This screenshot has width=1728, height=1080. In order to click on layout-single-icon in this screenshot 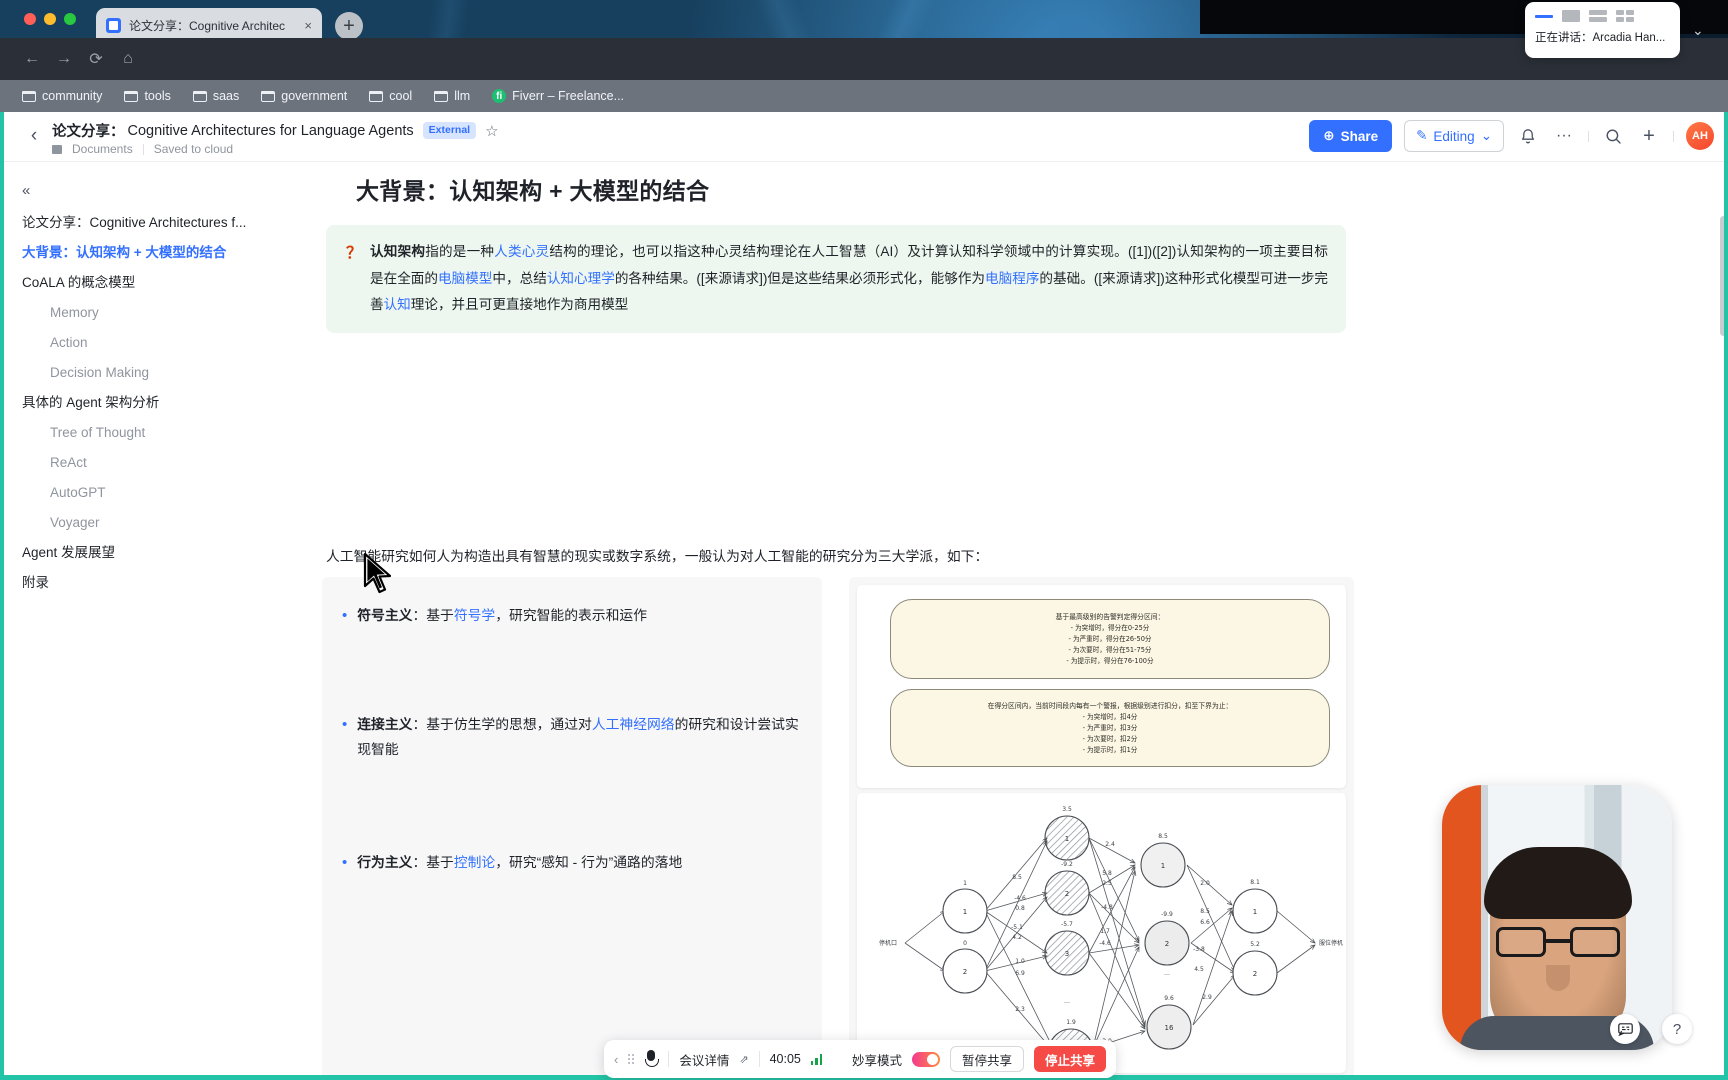, I will do `click(1571, 16)`.